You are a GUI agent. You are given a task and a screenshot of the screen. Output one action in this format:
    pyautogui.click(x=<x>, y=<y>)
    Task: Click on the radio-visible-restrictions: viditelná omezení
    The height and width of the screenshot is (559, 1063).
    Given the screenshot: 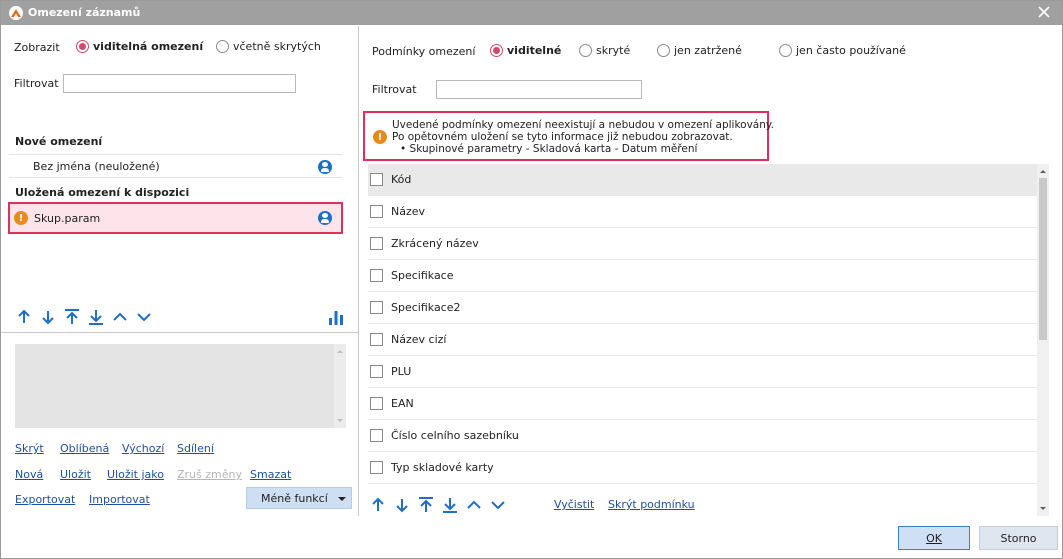 What is the action you would take?
    pyautogui.click(x=139, y=46)
    